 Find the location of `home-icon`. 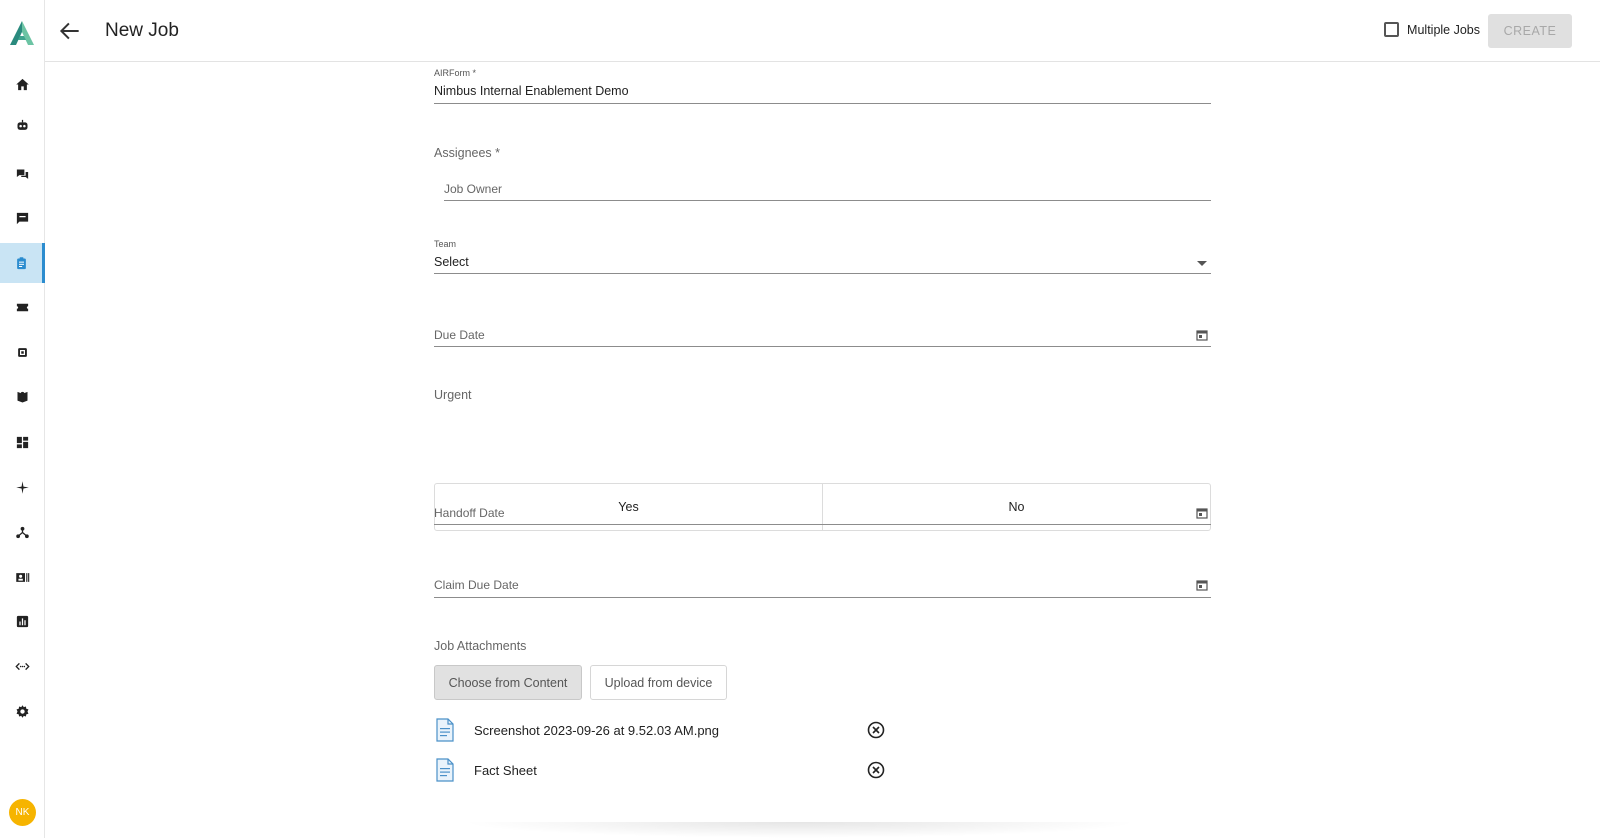

home-icon is located at coordinates (22, 84).